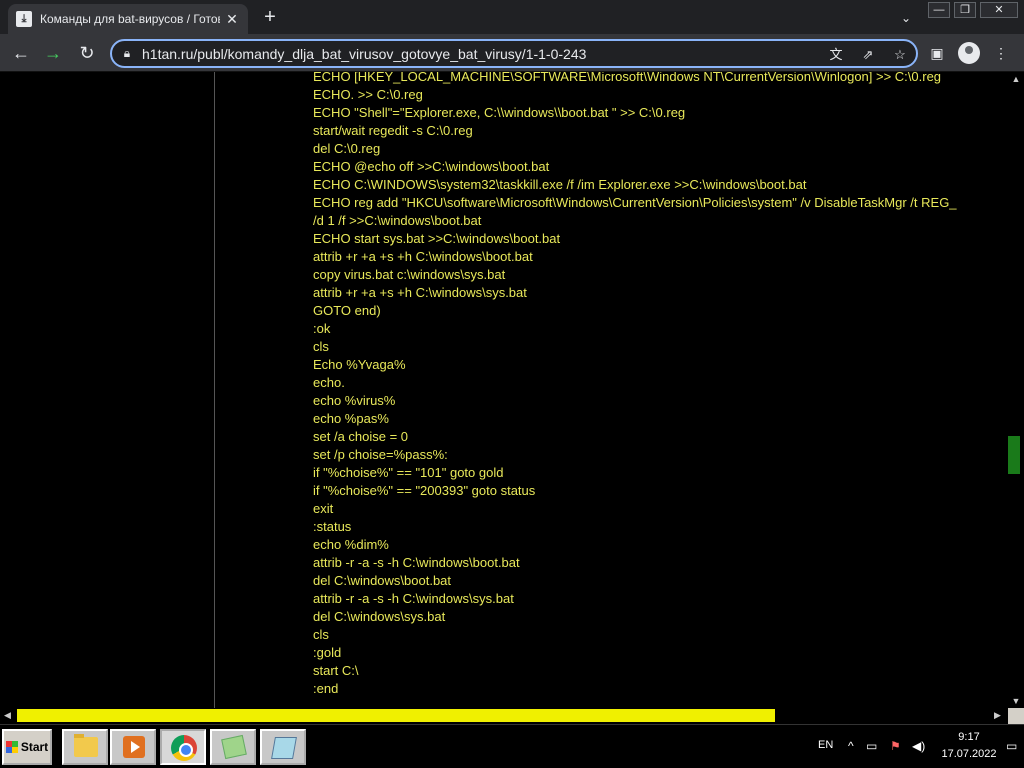 The image size is (1024, 768). What do you see at coordinates (354, 400) in the screenshot?
I see `code-line: echo %virus%` at bounding box center [354, 400].